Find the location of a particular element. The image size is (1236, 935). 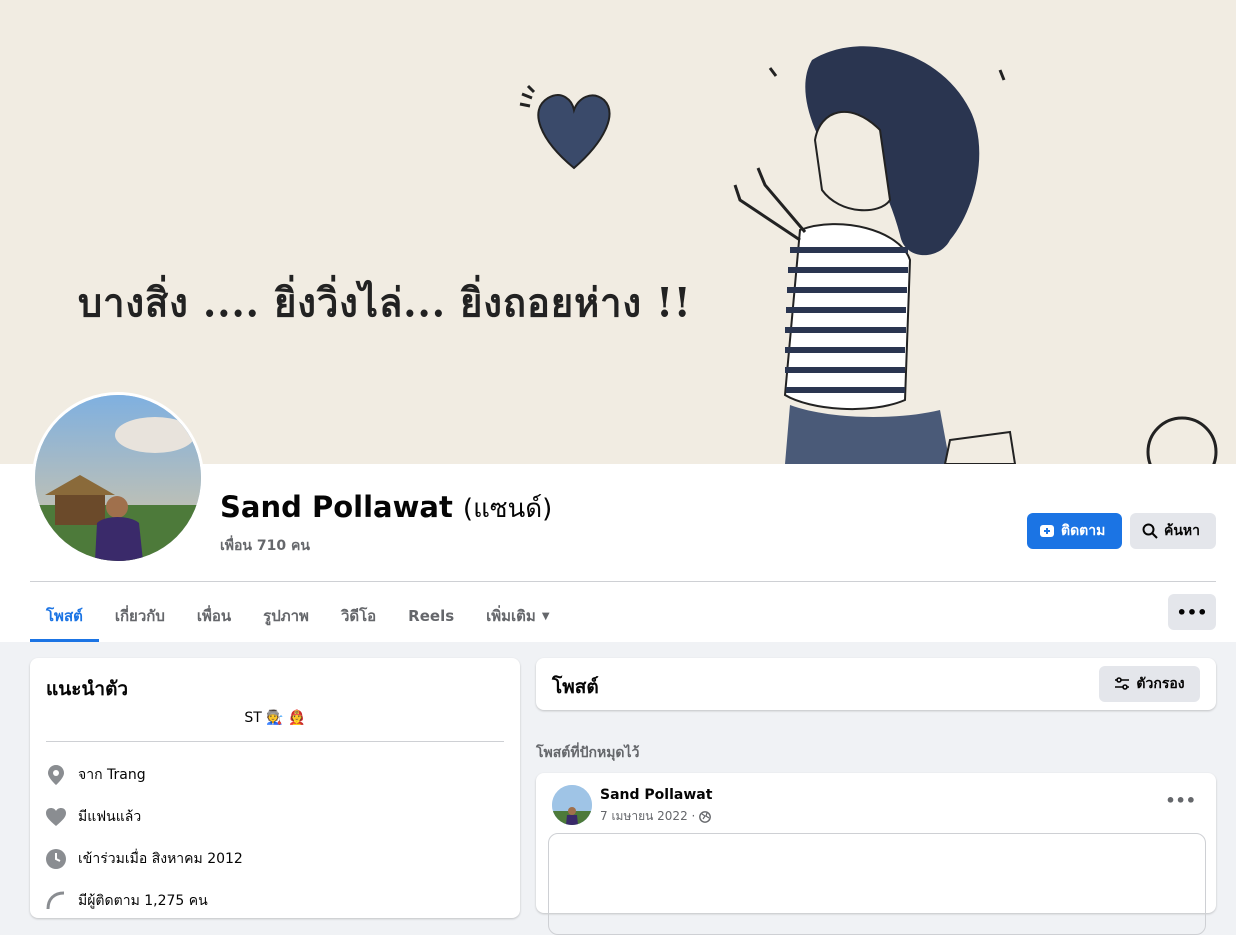

info-joined: เข้าร่วมเมื่อ สิงหาคม 2012 is located at coordinates (144, 859).